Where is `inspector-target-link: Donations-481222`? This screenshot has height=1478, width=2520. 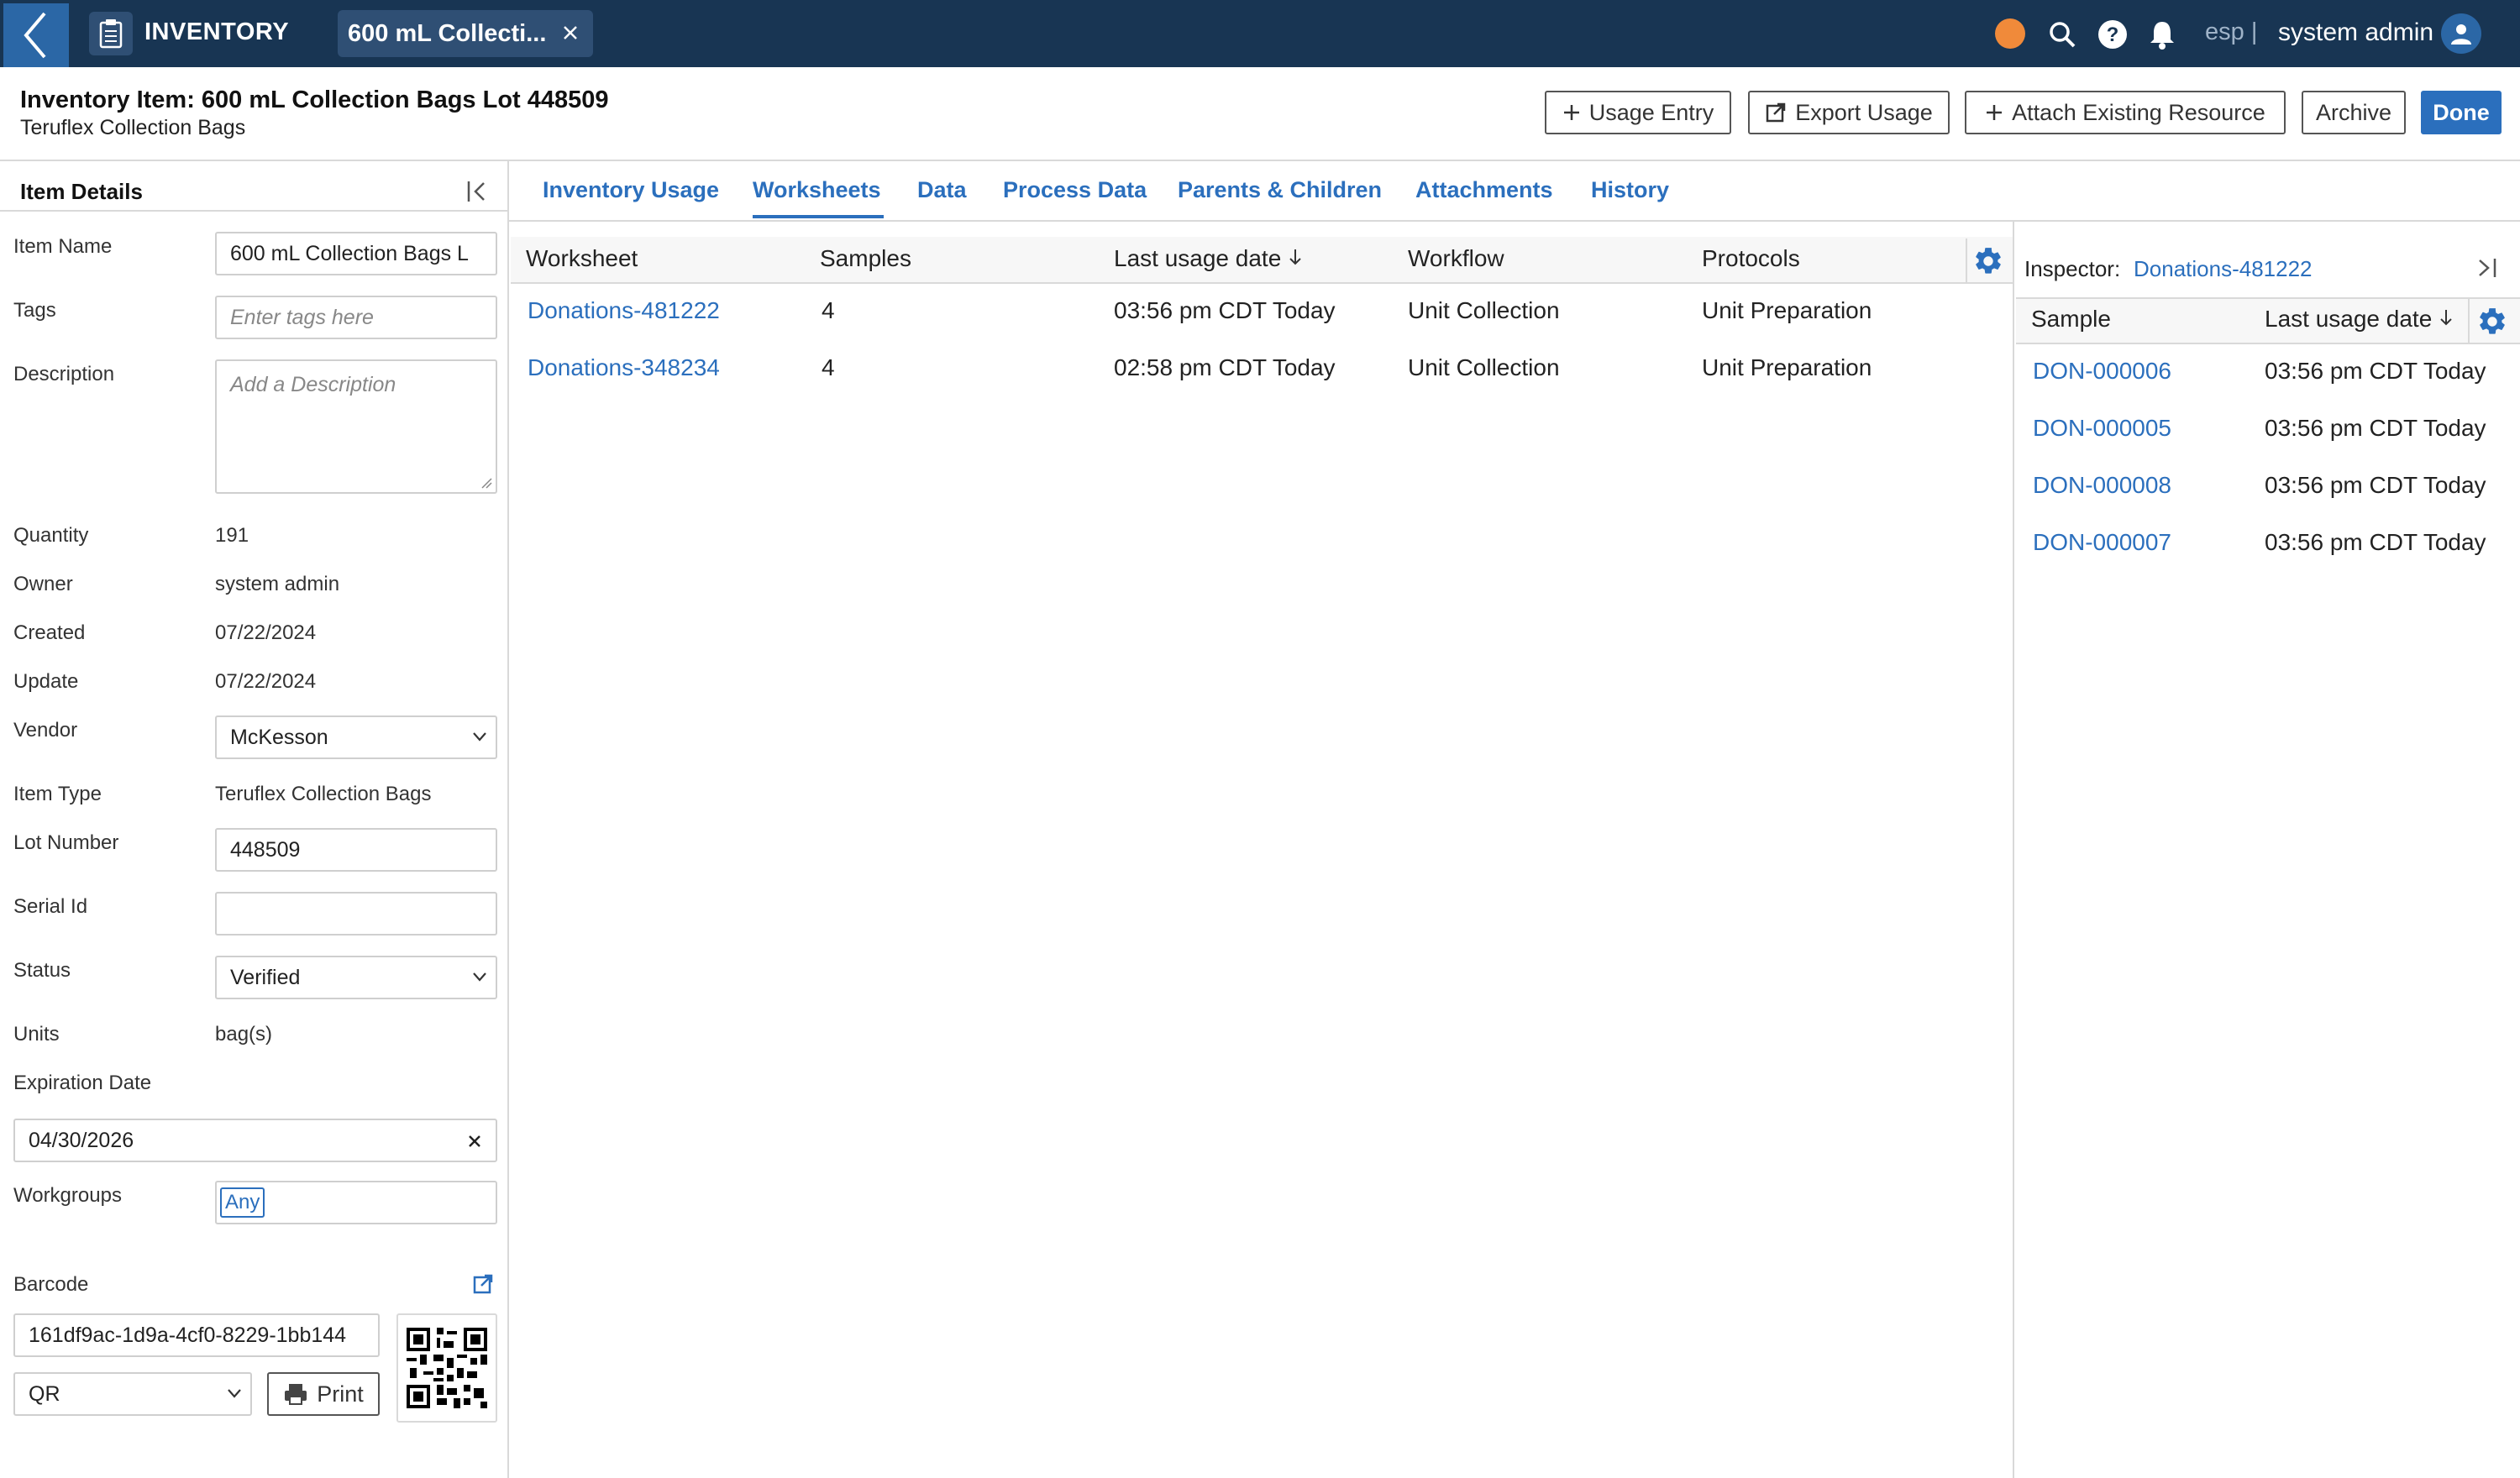 inspector-target-link: Donations-481222 is located at coordinates (2223, 269).